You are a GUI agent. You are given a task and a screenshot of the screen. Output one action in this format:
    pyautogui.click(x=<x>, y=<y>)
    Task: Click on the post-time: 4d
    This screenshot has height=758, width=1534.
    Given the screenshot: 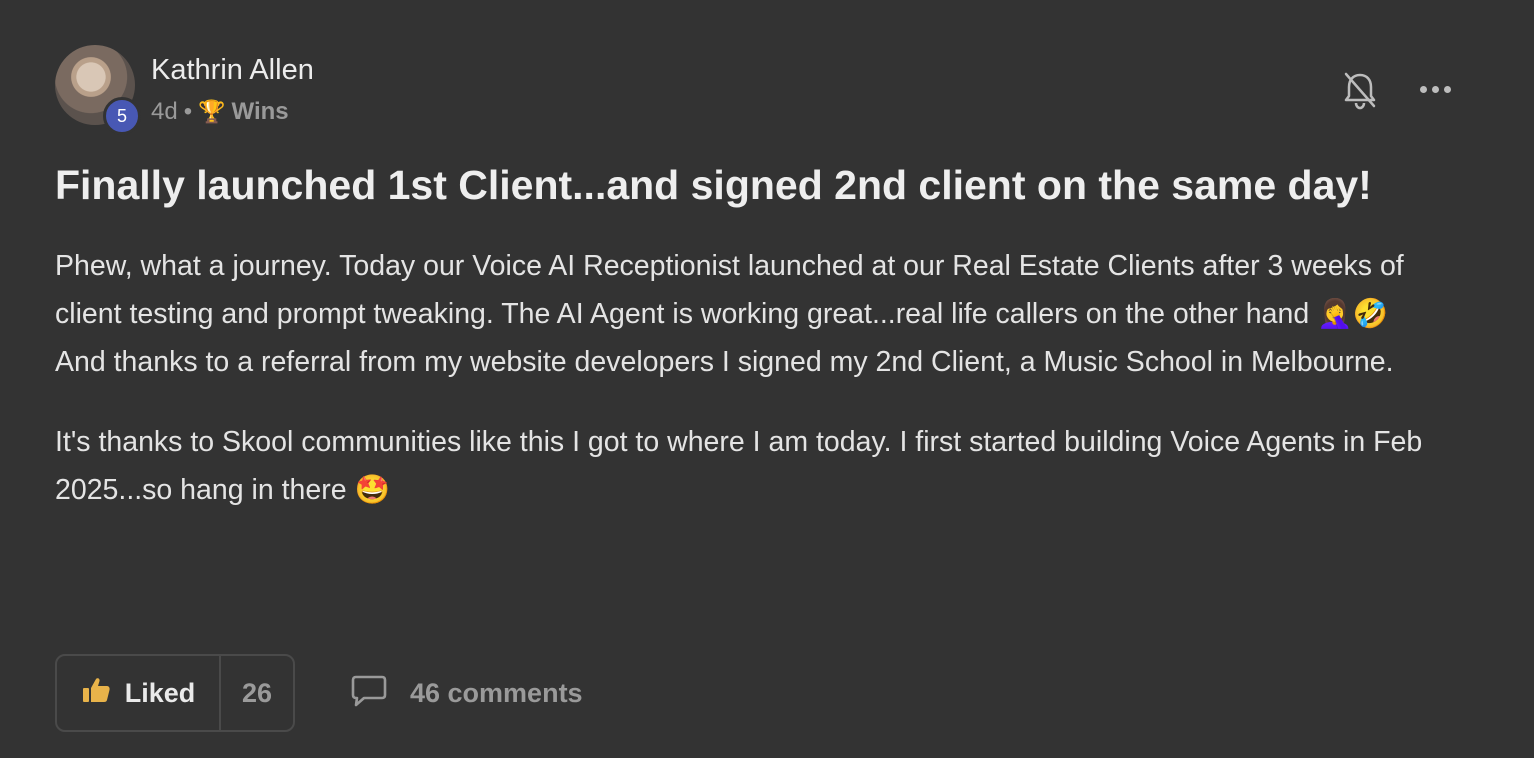 What is the action you would take?
    pyautogui.click(x=164, y=112)
    